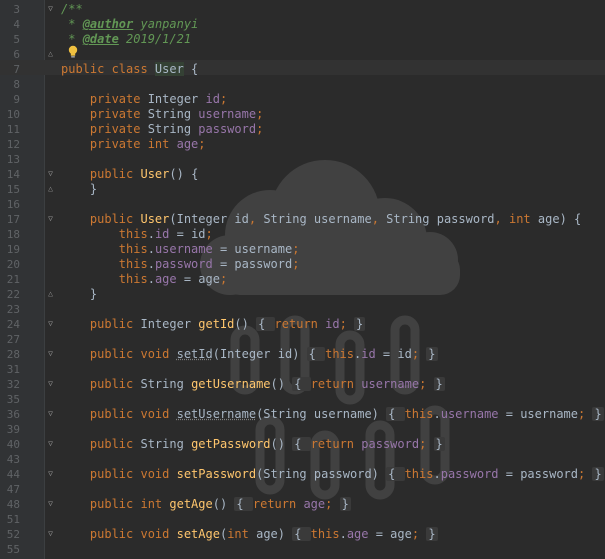 This screenshot has width=605, height=559. I want to click on code-line: 4 * @author yanpanyi, so click(302, 24).